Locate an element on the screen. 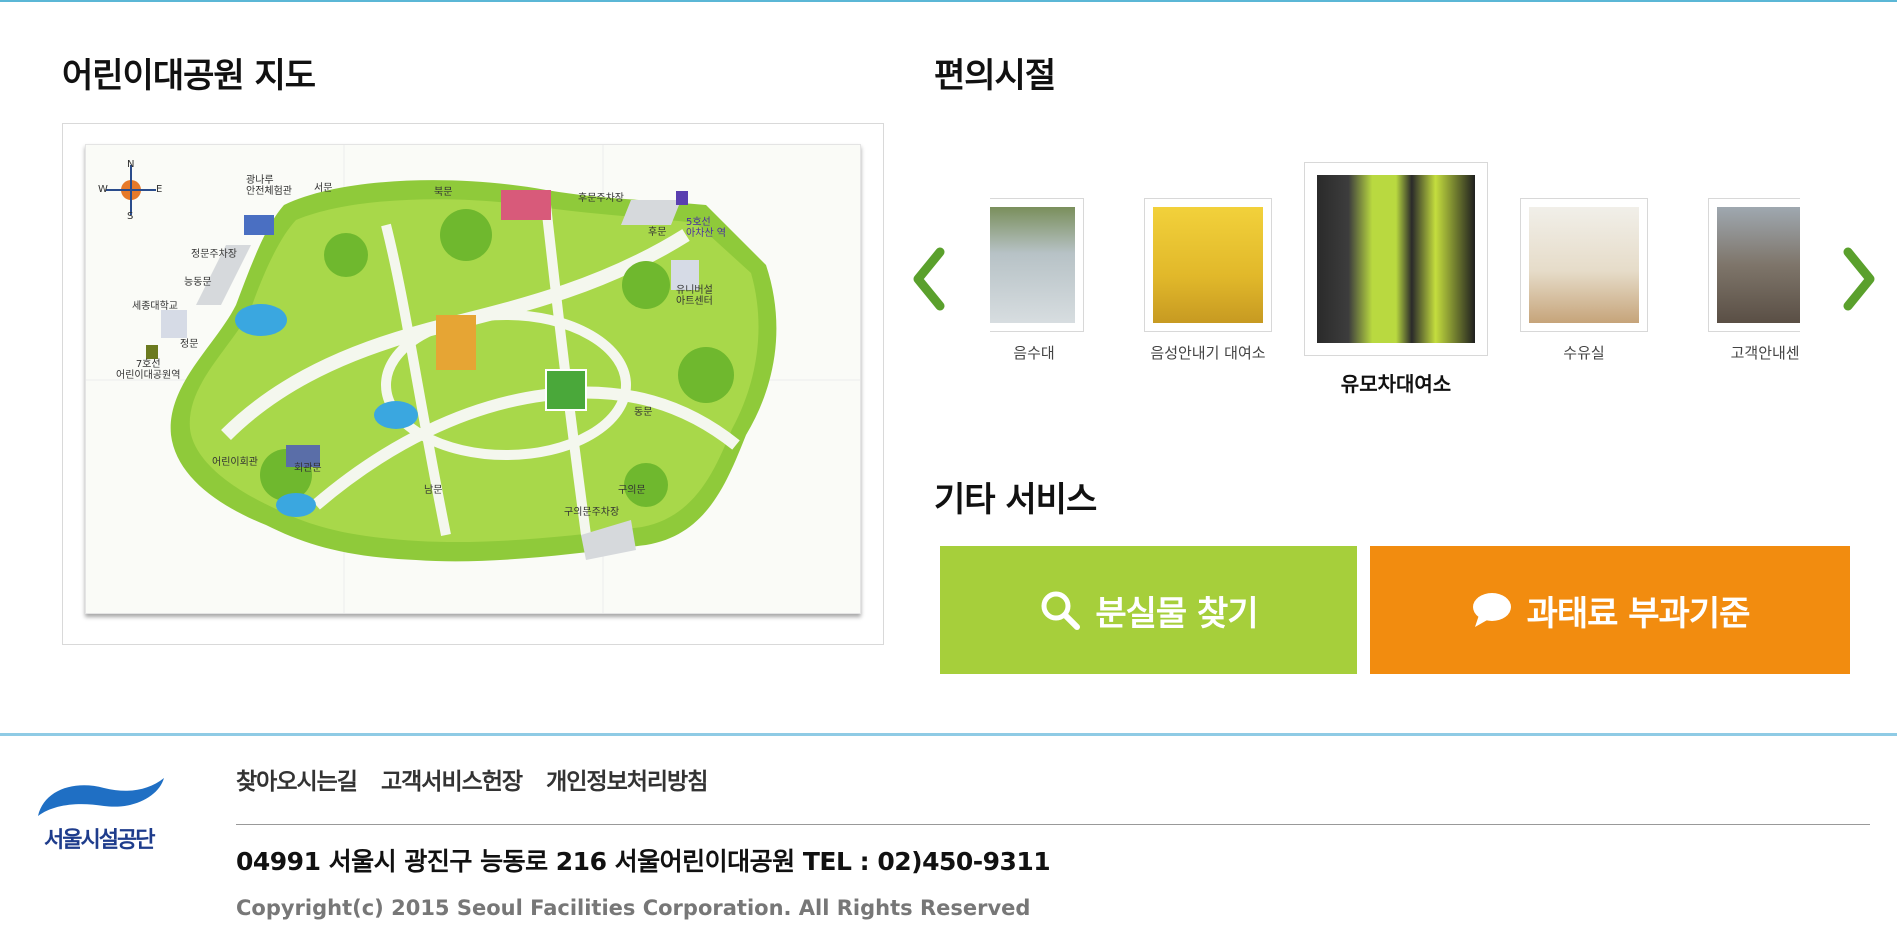 The image size is (1897, 949). map-label-guui-parking: 구의문주차장 is located at coordinates (592, 512).